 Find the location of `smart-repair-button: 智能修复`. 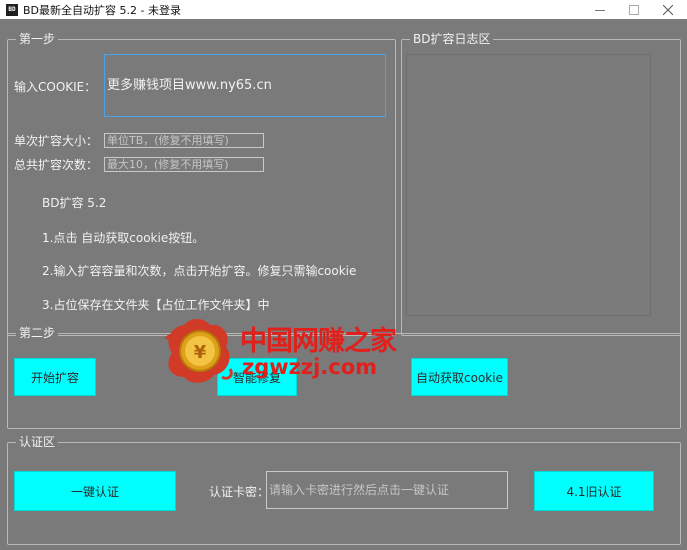

smart-repair-button: 智能修复 is located at coordinates (257, 377).